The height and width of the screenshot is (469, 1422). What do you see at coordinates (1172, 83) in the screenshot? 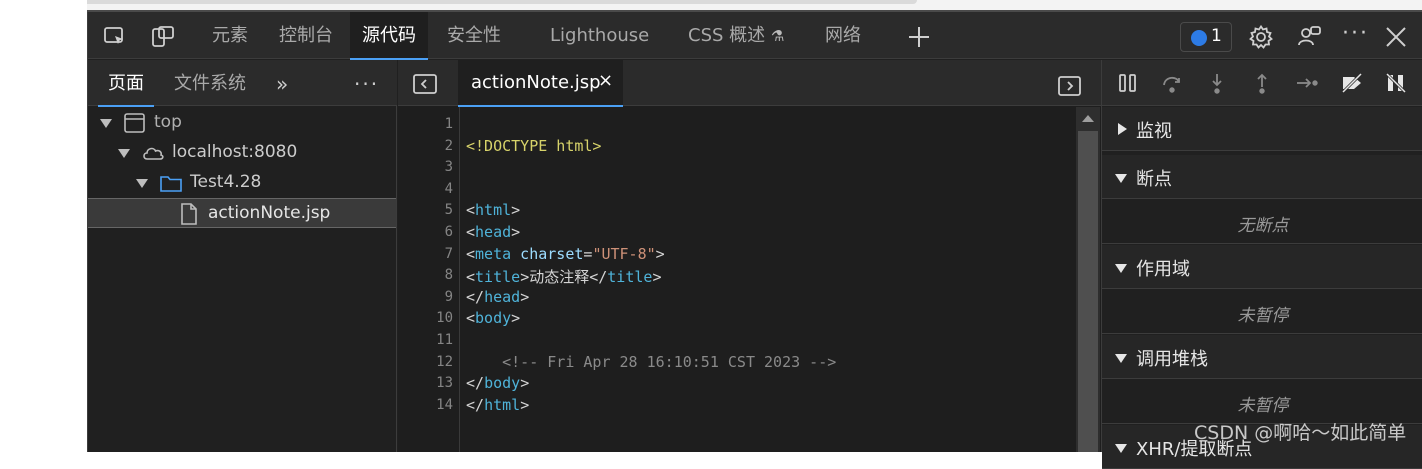
I see `step-over-icon` at bounding box center [1172, 83].